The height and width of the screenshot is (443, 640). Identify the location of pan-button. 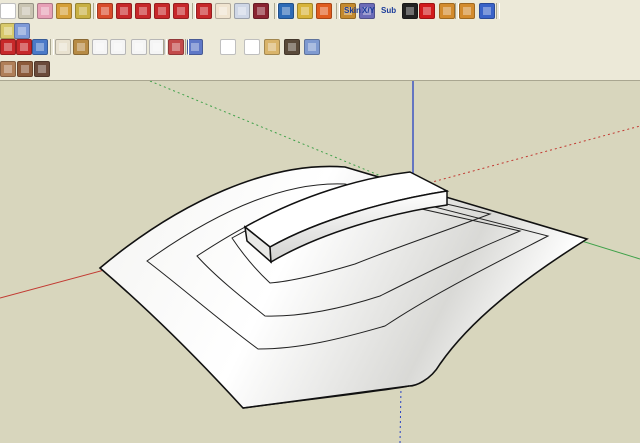
(223, 11).